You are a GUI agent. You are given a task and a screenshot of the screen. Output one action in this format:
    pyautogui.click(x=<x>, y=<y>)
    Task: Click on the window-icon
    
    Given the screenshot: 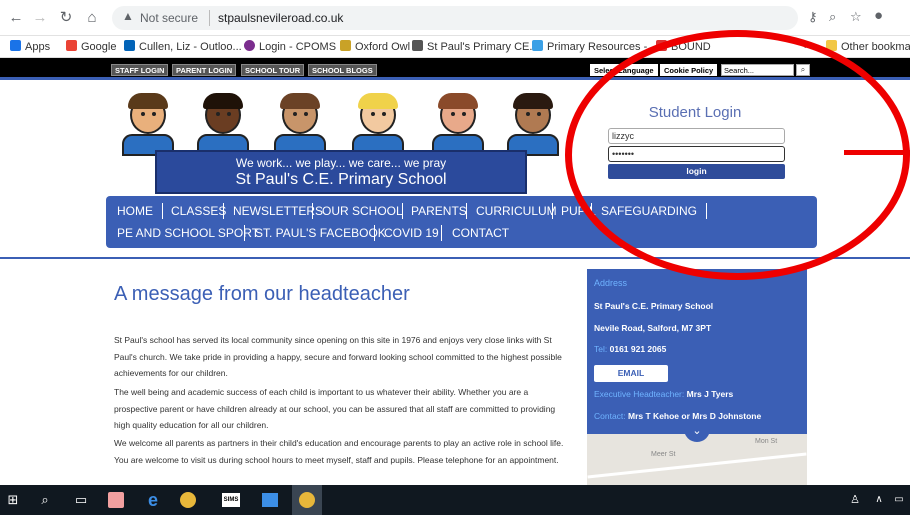 What is the action you would take?
    pyautogui.click(x=270, y=500)
    